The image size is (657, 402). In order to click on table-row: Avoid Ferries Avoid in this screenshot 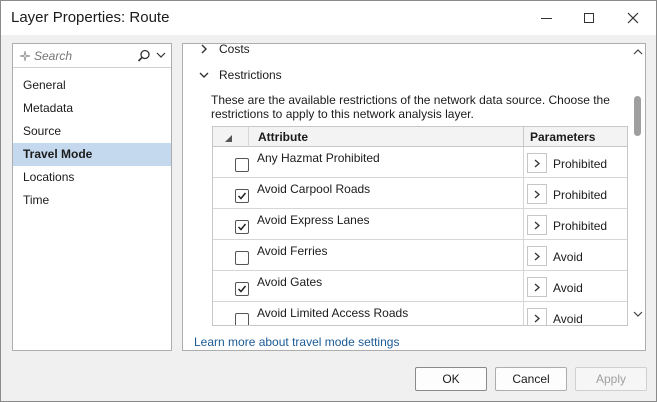, I will do `click(420, 255)`.